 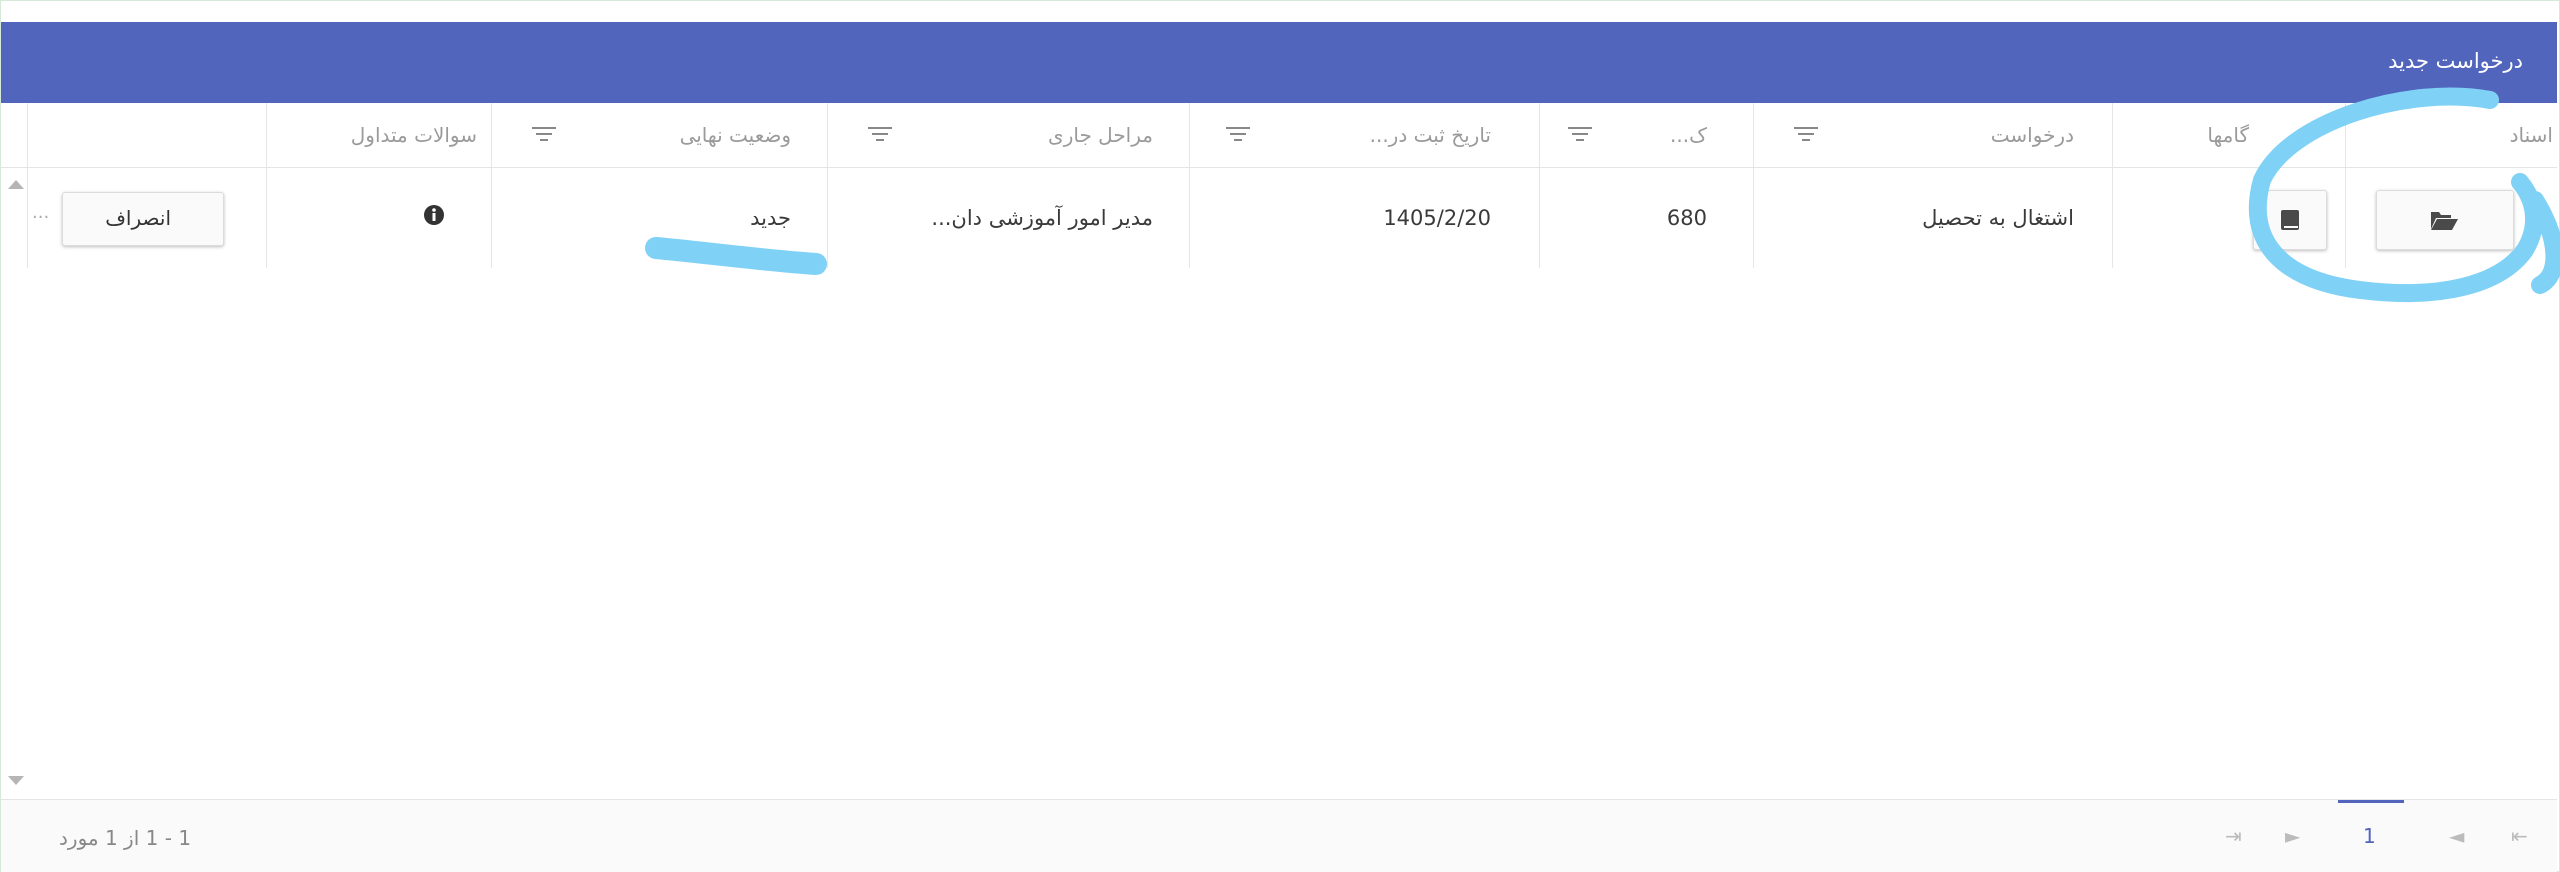 I want to click on scroll-down-icon, so click(x=16, y=780).